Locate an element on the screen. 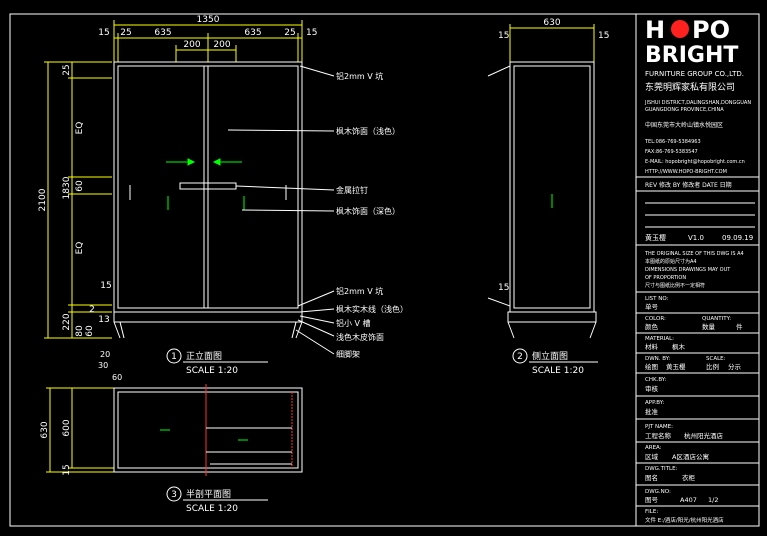  company-website: HTTP://WWW.HOPO-BRIGHT.COM is located at coordinates (686, 172).